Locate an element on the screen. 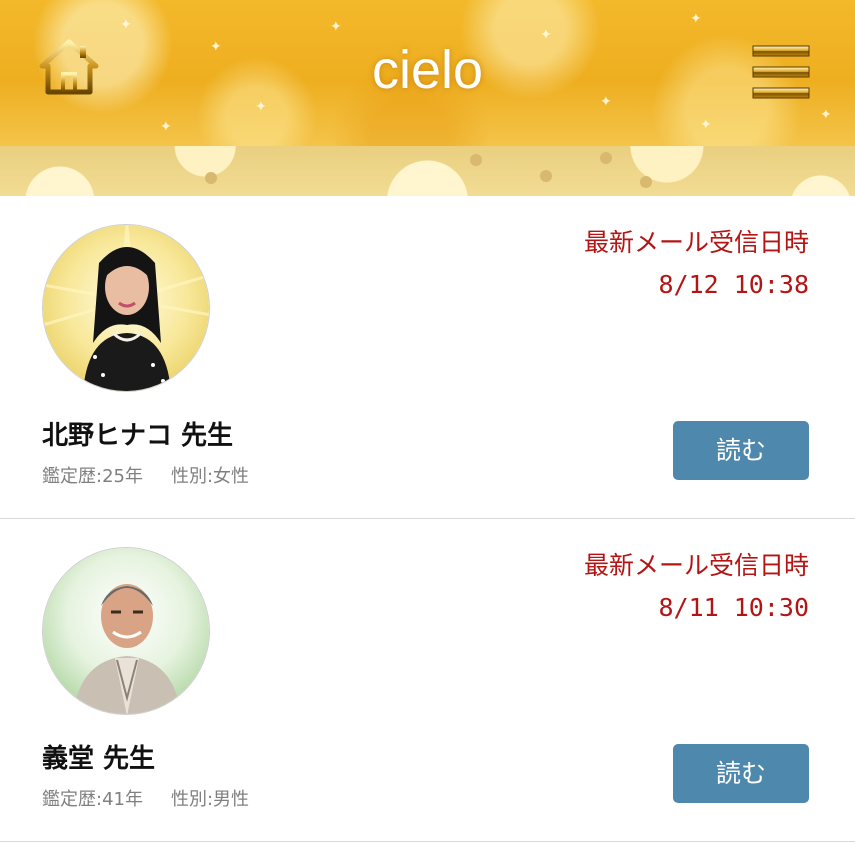  experience-years: 鑑定歴:25年 is located at coordinates (92, 476).